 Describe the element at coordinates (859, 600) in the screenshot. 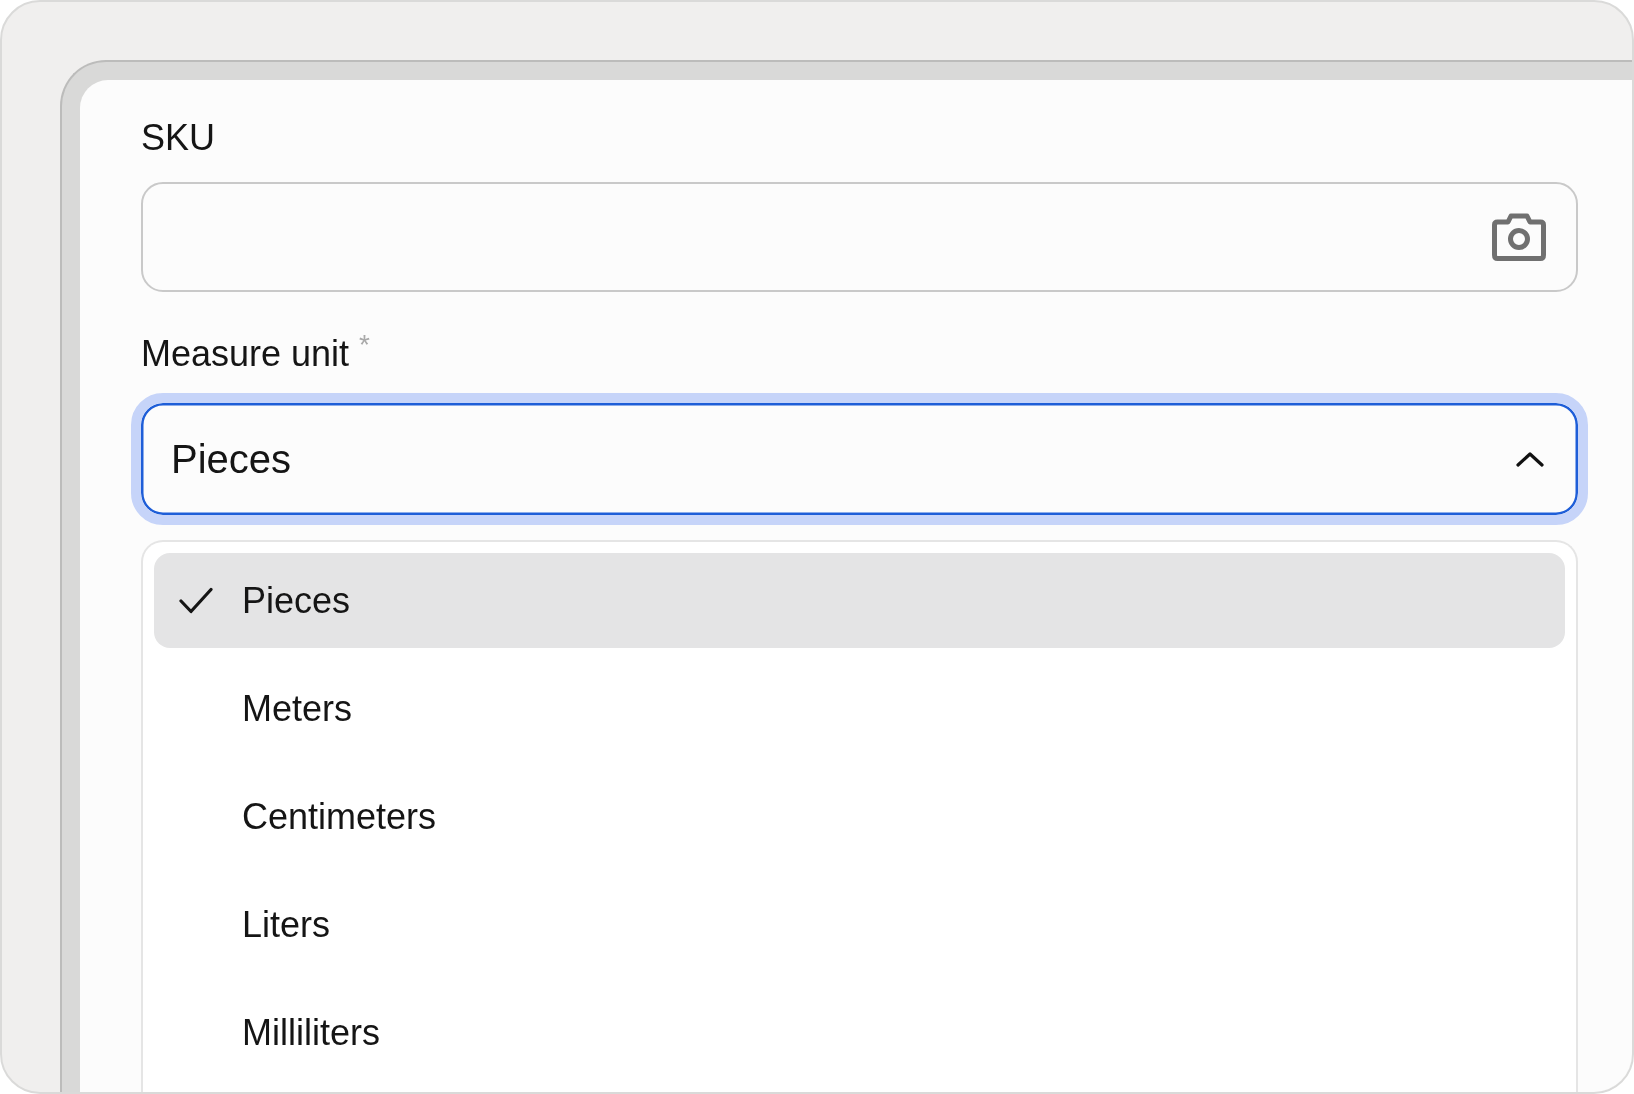

I see `dropdown-option: Pieces` at that location.